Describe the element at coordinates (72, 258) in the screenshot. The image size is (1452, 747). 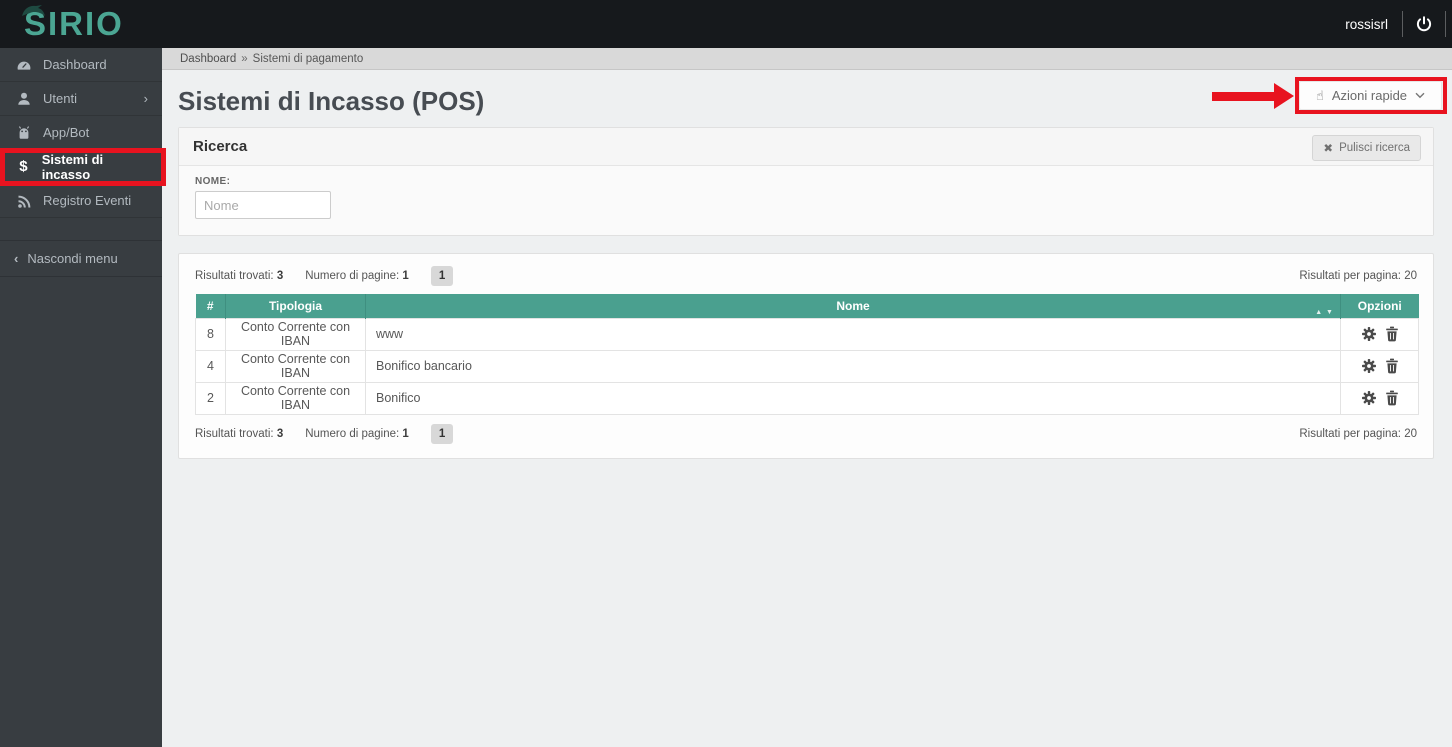
I see `collapse-menu-label: Nascondi menu` at that location.